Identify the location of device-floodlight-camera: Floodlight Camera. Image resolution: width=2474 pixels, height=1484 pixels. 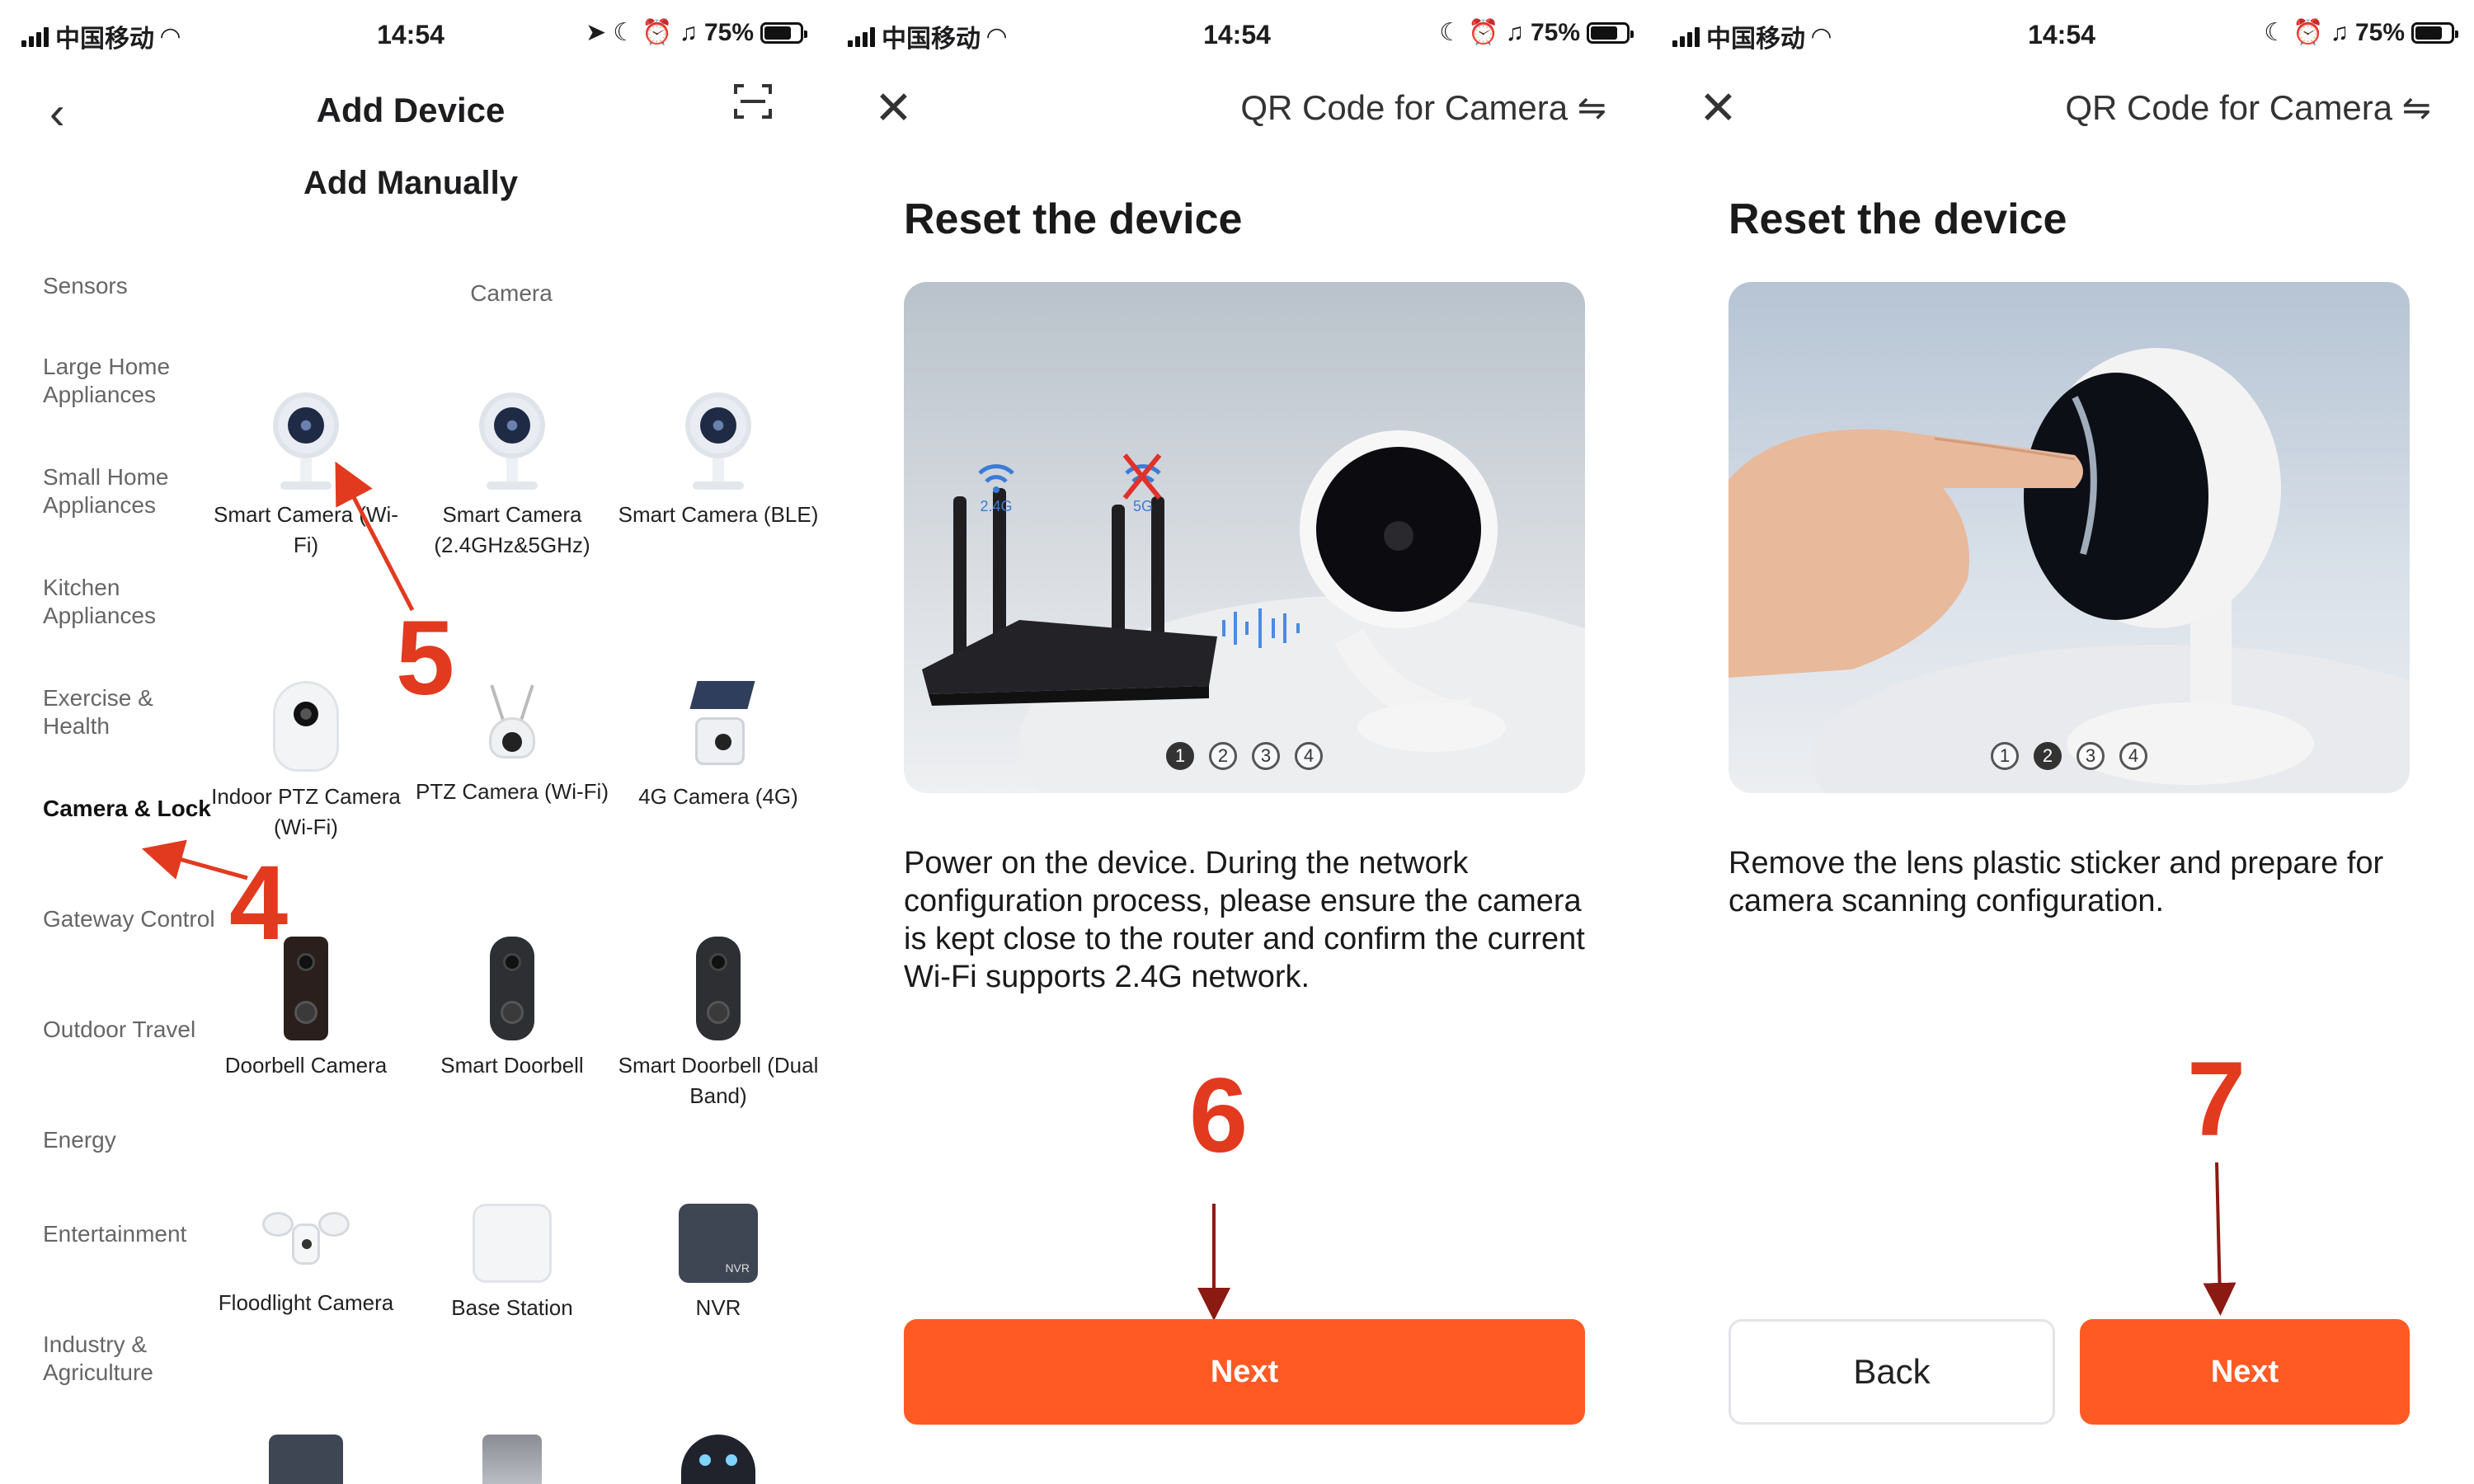
(306, 1261).